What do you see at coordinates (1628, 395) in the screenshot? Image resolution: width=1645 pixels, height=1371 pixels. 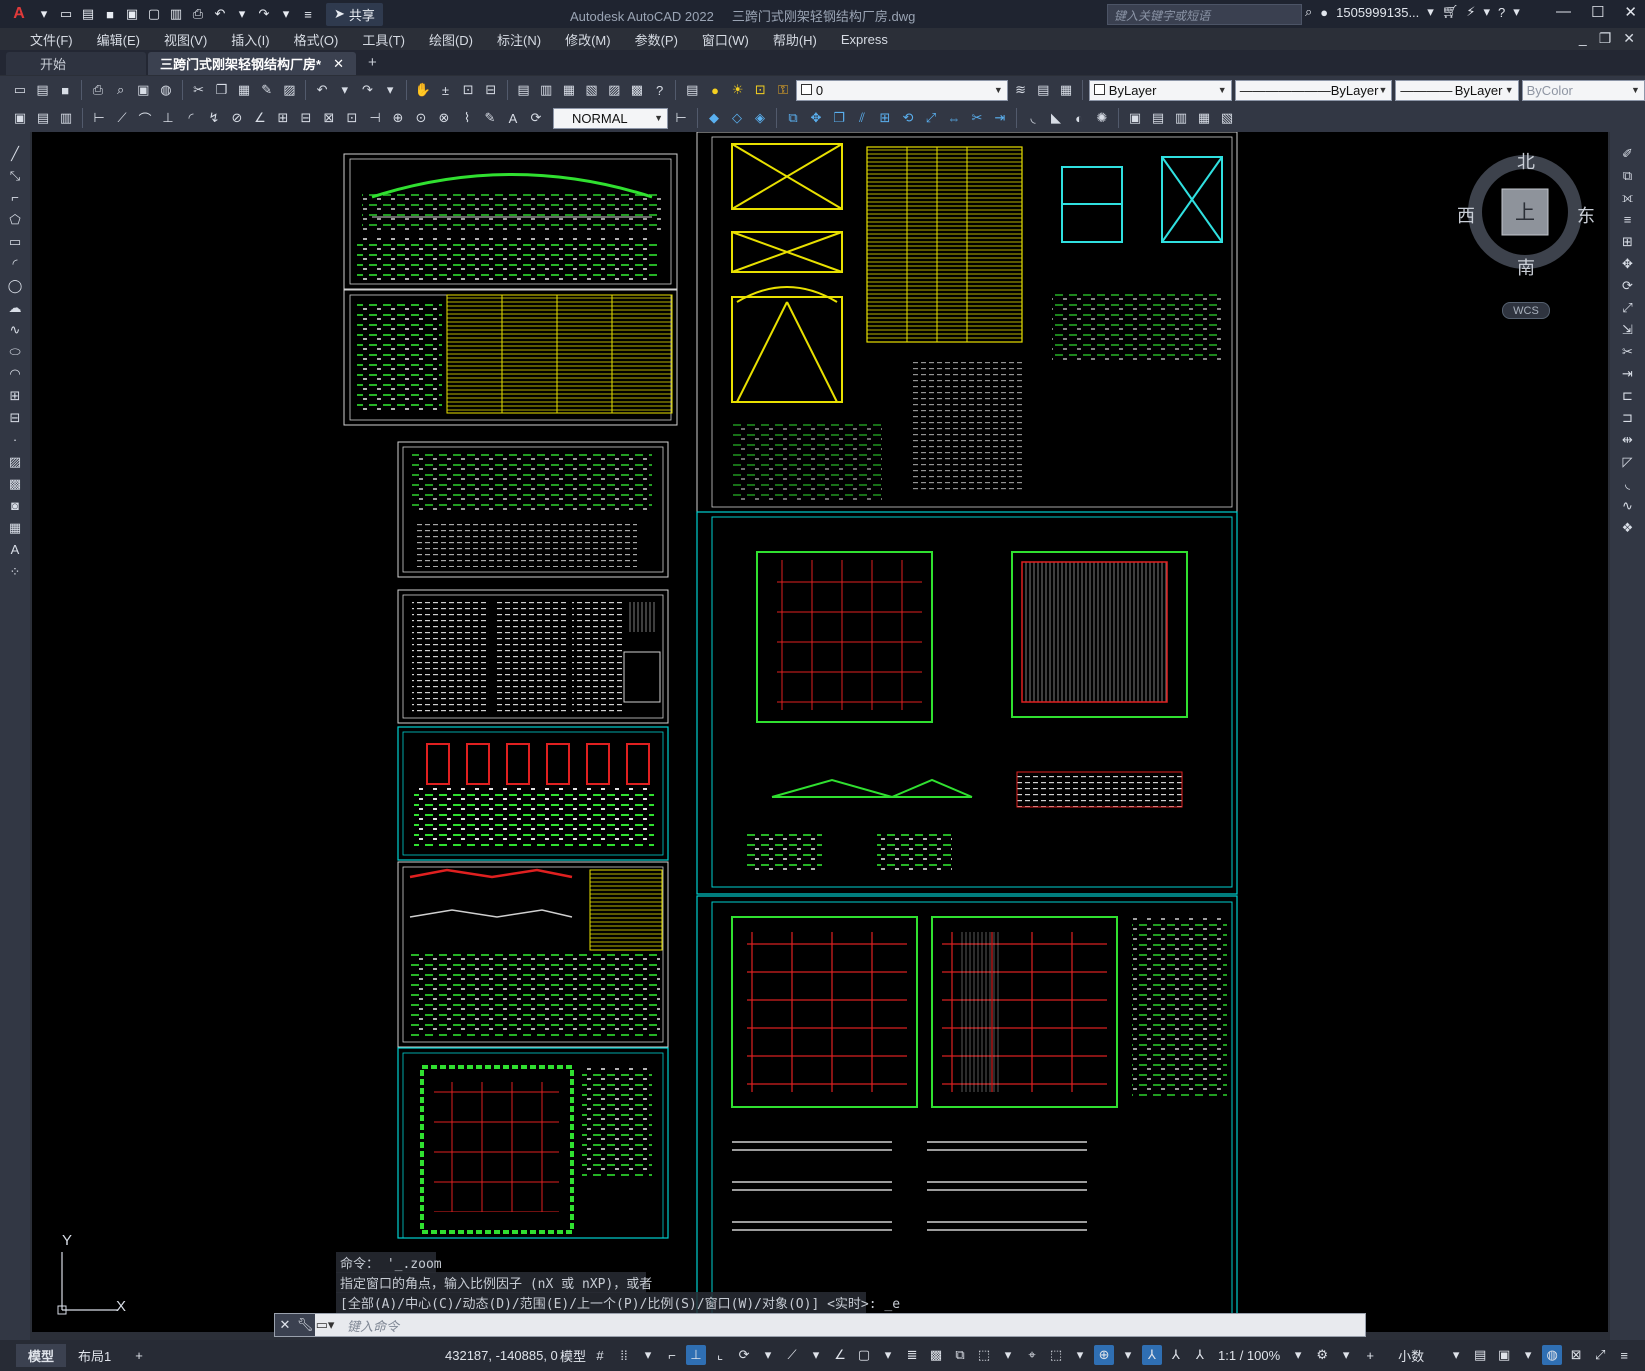 I see `break-at-point-icon: ⊏` at bounding box center [1628, 395].